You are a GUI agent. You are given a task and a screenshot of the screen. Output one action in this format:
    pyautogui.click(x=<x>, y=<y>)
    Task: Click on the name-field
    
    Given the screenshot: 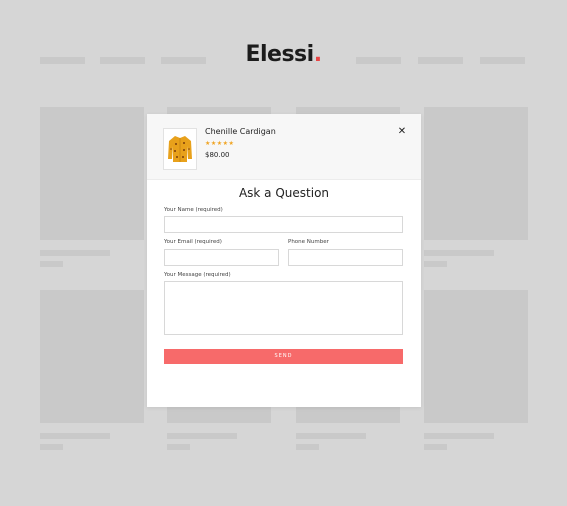 What is the action you would take?
    pyautogui.click(x=283, y=224)
    